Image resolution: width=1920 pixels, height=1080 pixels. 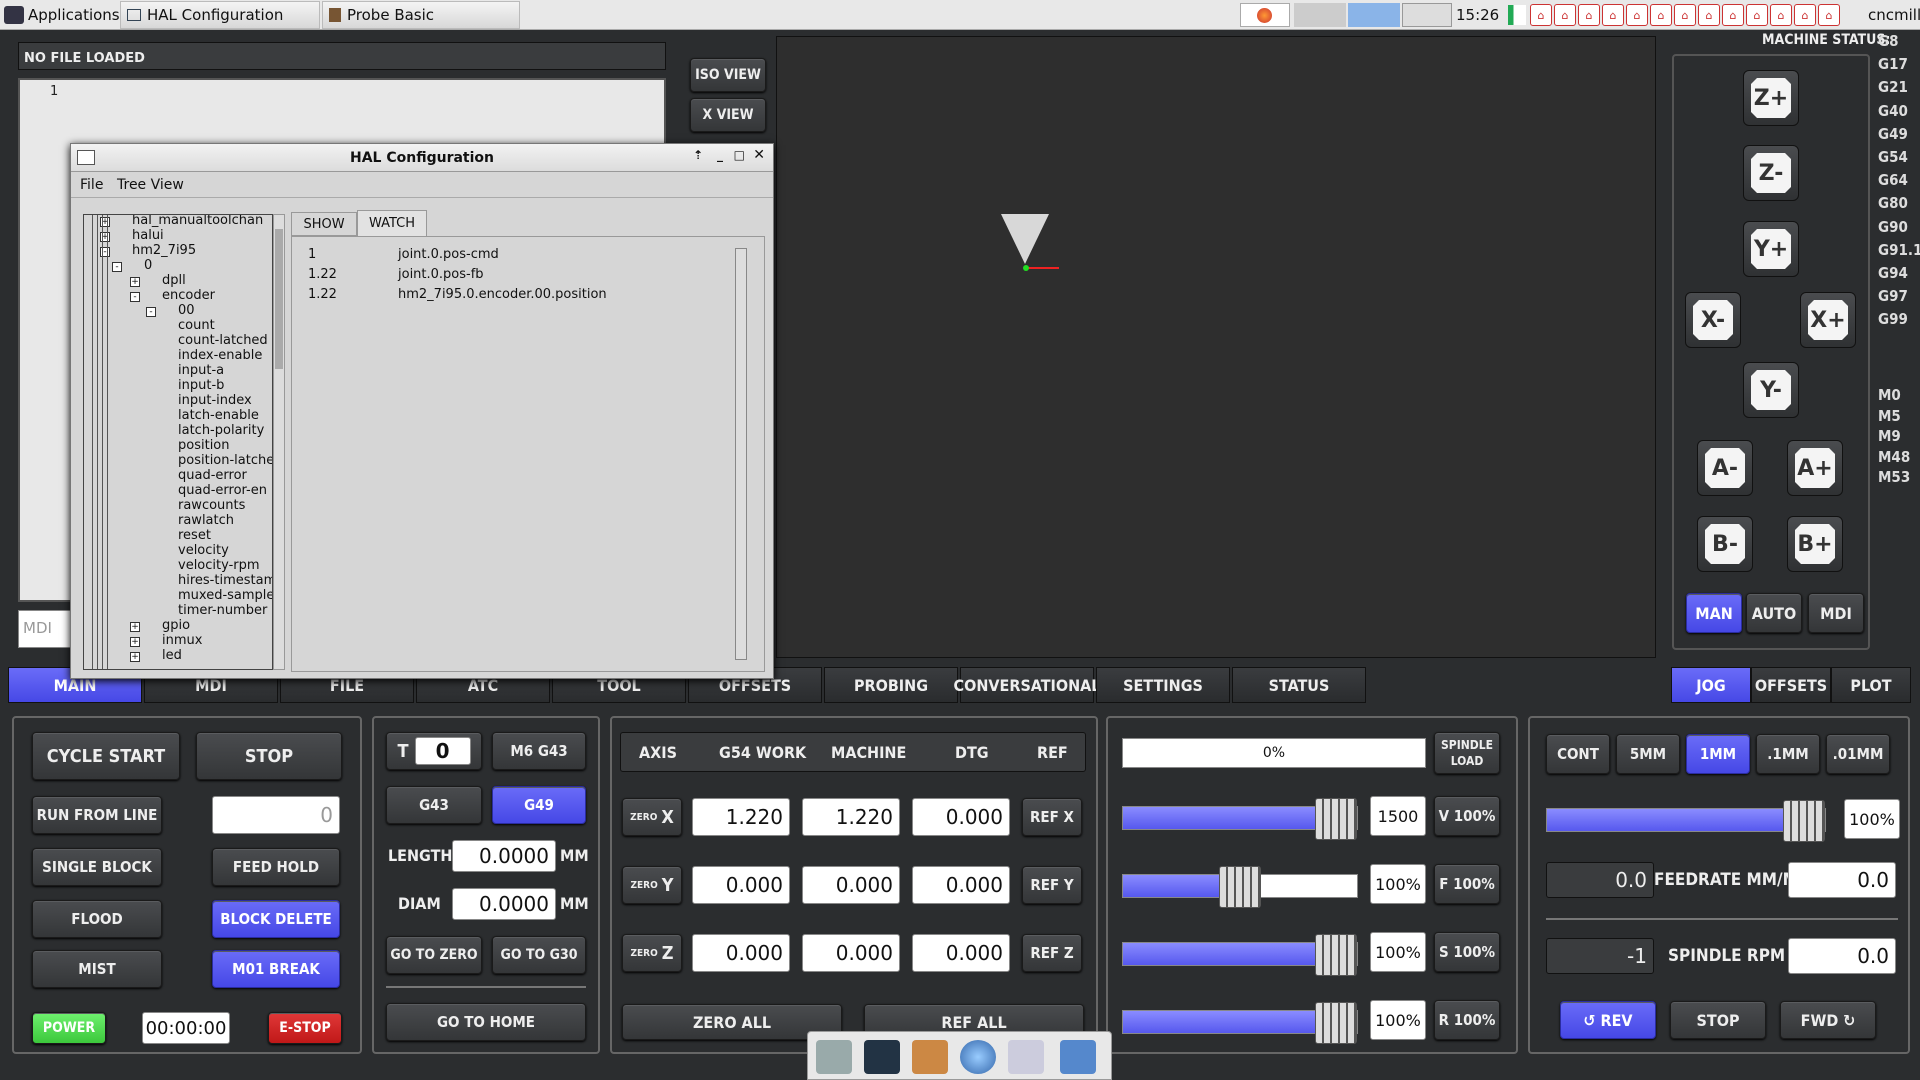 What do you see at coordinates (759, 155) in the screenshot?
I see `close-icon: ✕` at bounding box center [759, 155].